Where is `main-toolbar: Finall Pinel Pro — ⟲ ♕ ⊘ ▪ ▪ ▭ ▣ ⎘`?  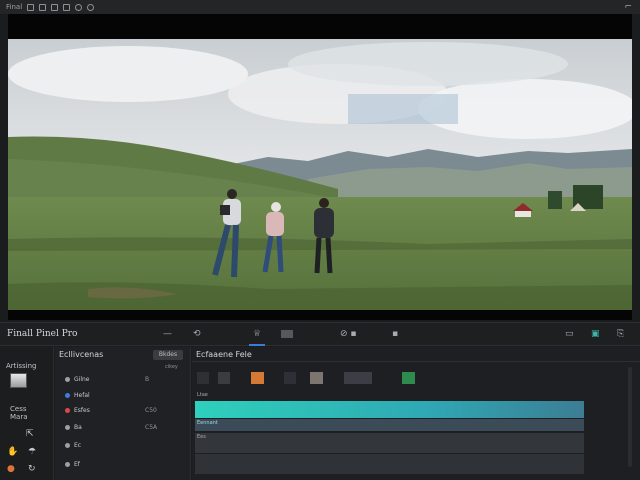 main-toolbar: Finall Pinel Pro — ⟲ ♕ ⊘ ▪ ▪ ▭ ▣ ⎘ is located at coordinates (320, 334).